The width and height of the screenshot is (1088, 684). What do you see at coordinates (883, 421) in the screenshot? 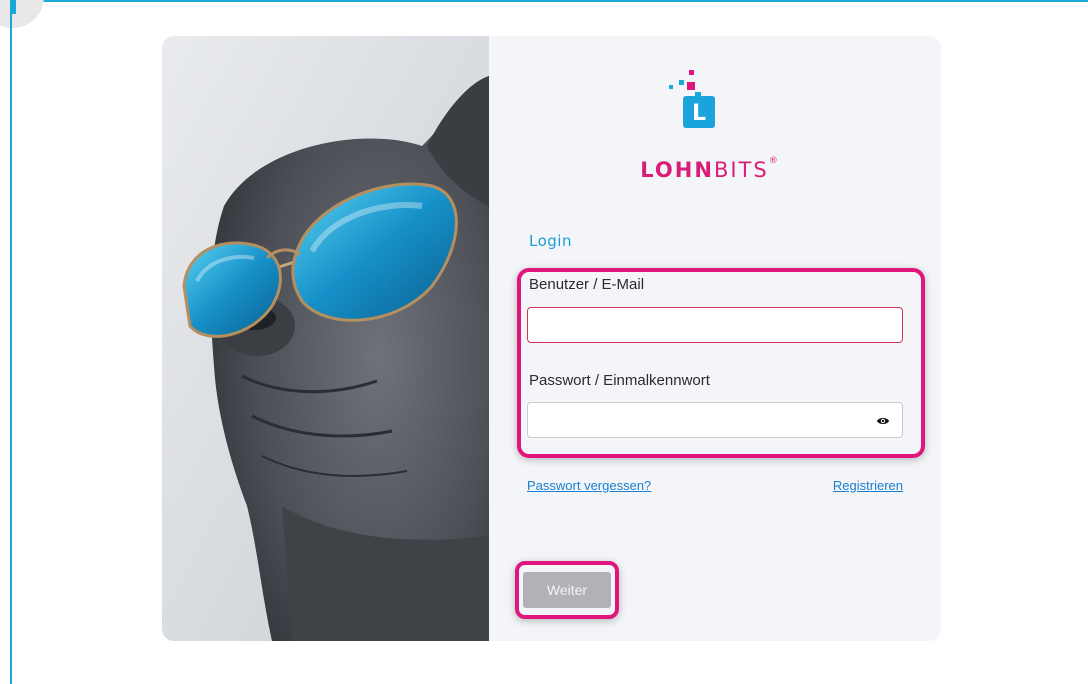
I see `eye-icon` at bounding box center [883, 421].